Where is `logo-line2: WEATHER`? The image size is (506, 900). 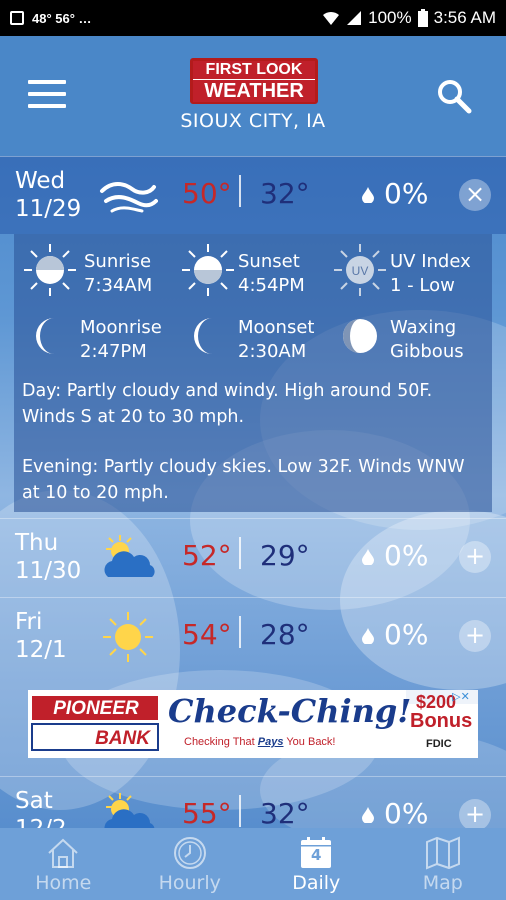 logo-line2: WEATHER is located at coordinates (254, 90).